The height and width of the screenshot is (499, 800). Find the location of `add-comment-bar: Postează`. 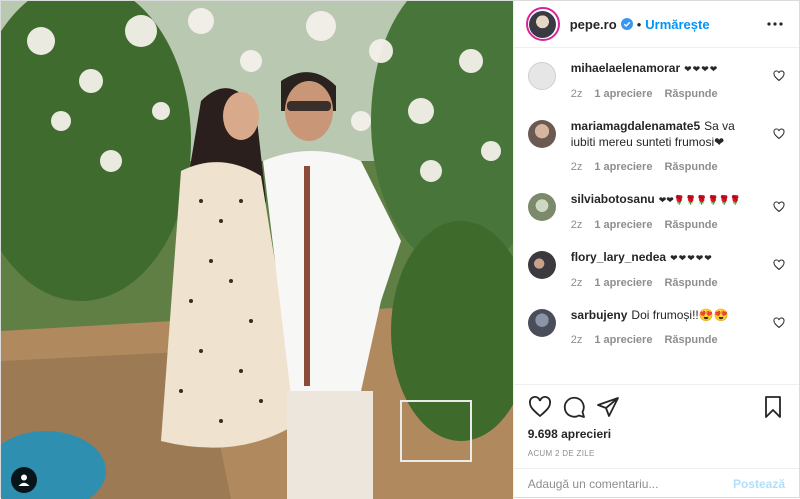

add-comment-bar: Postează is located at coordinates (656, 483).